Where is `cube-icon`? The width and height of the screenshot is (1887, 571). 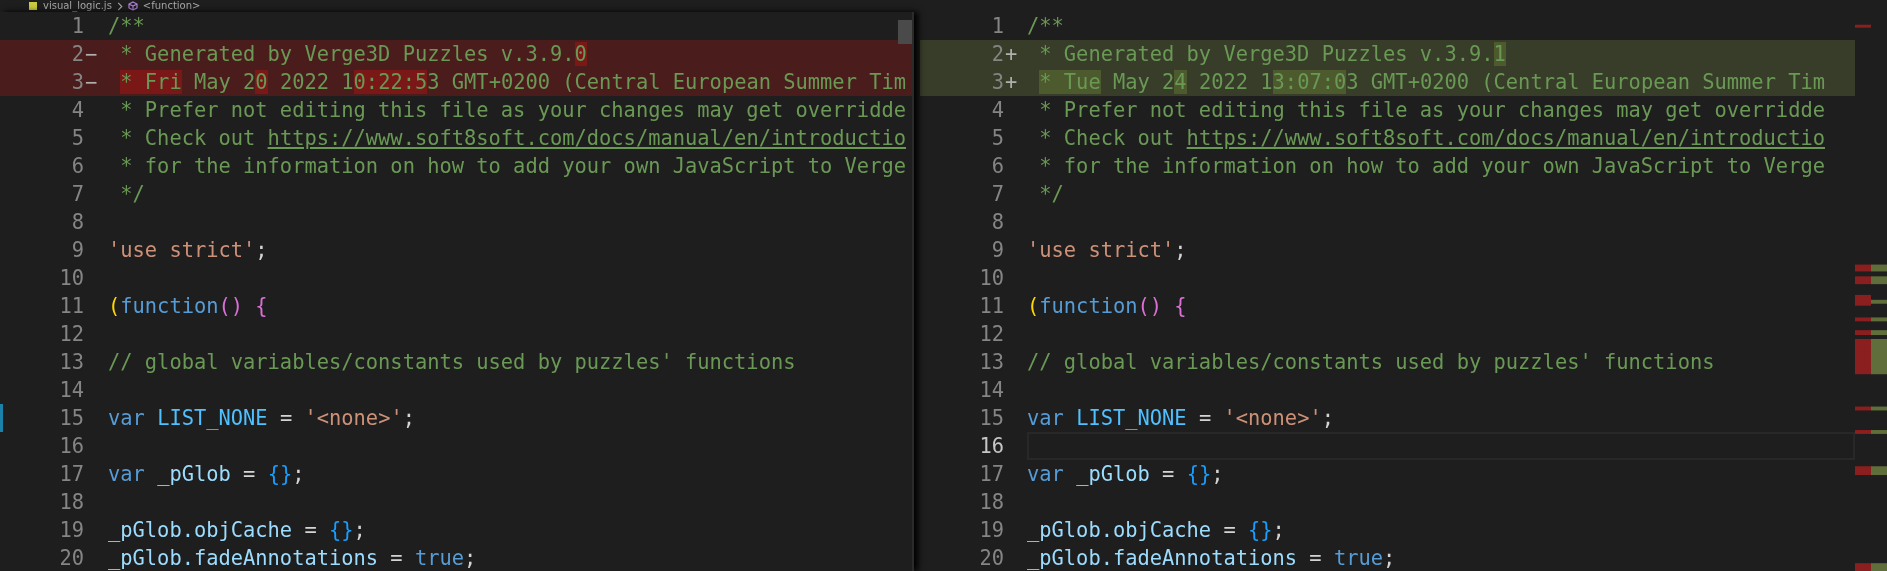
cube-icon is located at coordinates (132, 6).